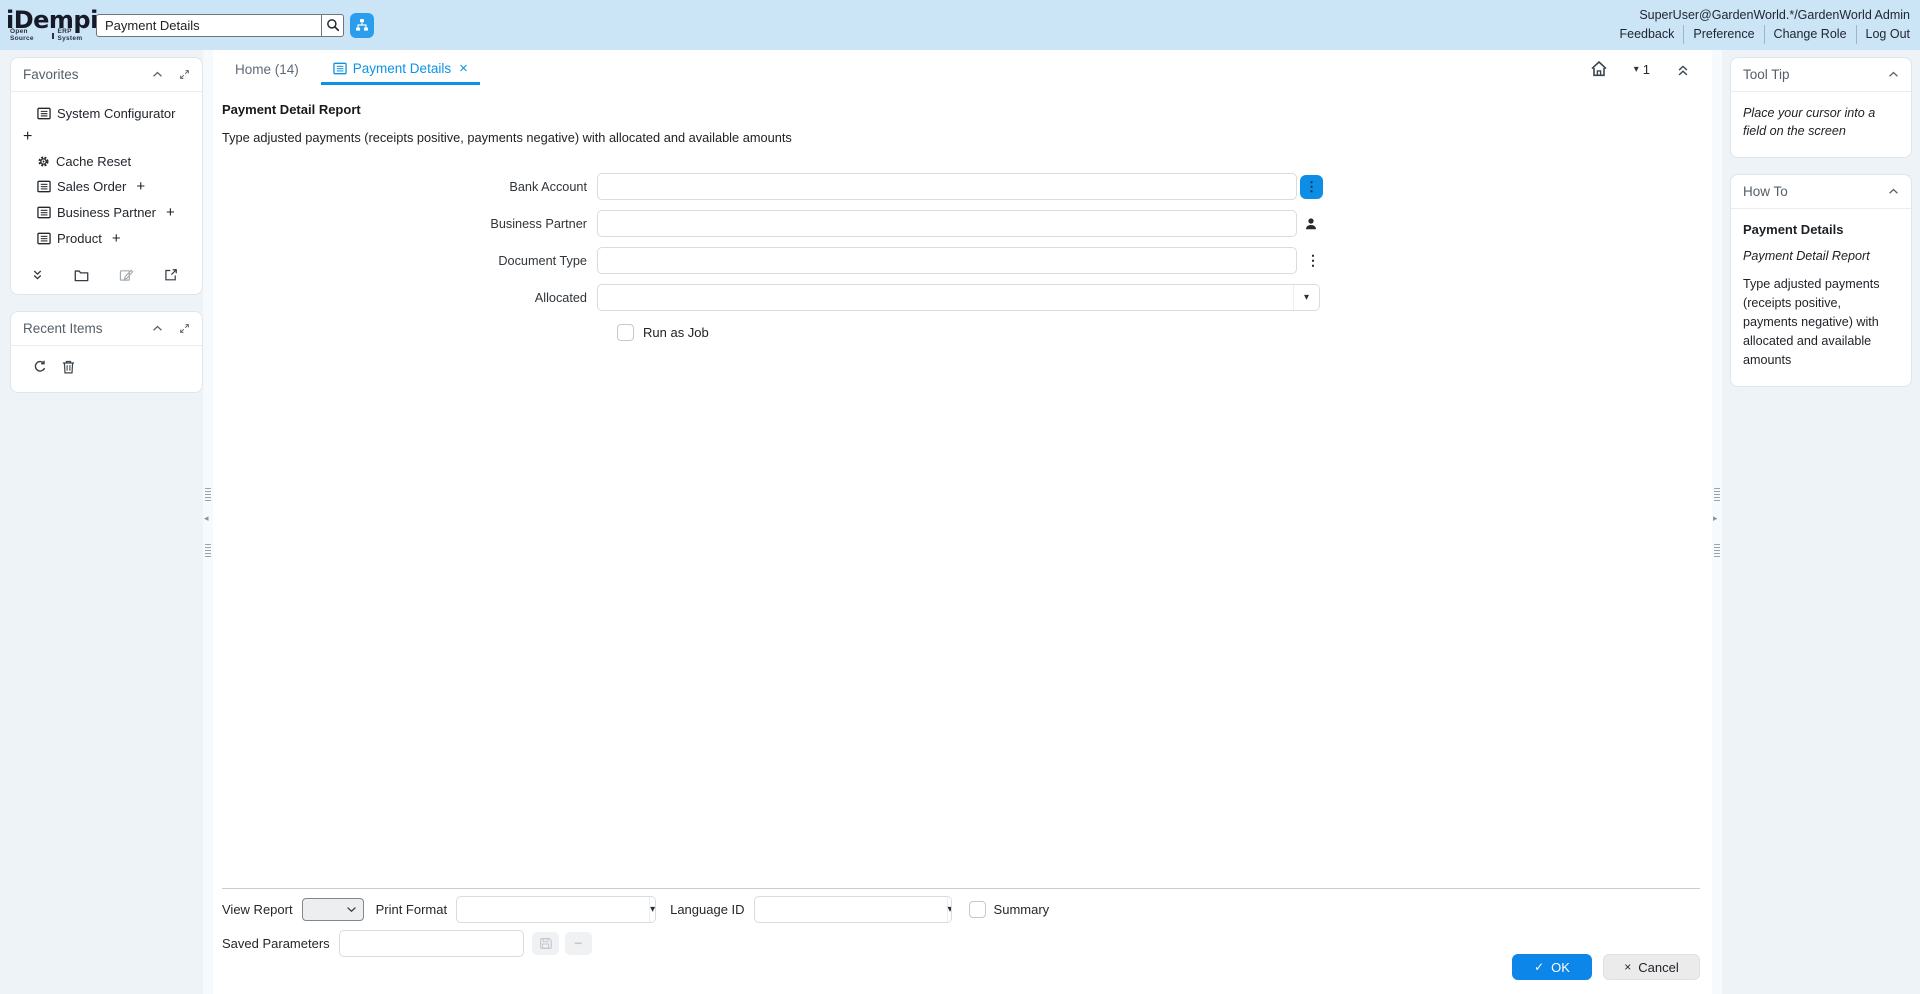 The height and width of the screenshot is (994, 1920). I want to click on tab-home: Home (14), so click(265, 71).